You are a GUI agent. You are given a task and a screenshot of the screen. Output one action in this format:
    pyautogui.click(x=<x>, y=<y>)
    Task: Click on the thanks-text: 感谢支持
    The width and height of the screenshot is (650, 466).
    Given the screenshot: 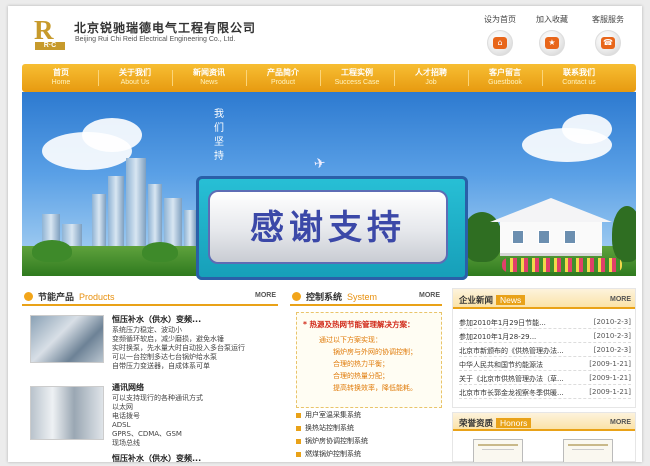 What is the action you would take?
    pyautogui.click(x=328, y=228)
    